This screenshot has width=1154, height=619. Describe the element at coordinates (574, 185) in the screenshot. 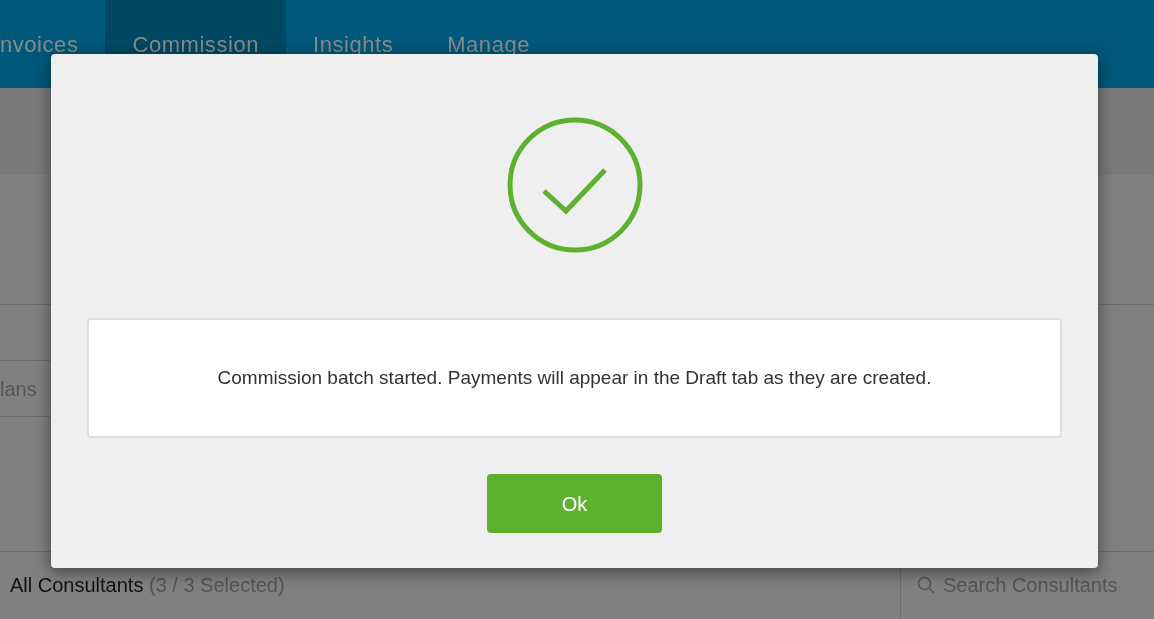

I see `checkmark-circle-icon` at that location.